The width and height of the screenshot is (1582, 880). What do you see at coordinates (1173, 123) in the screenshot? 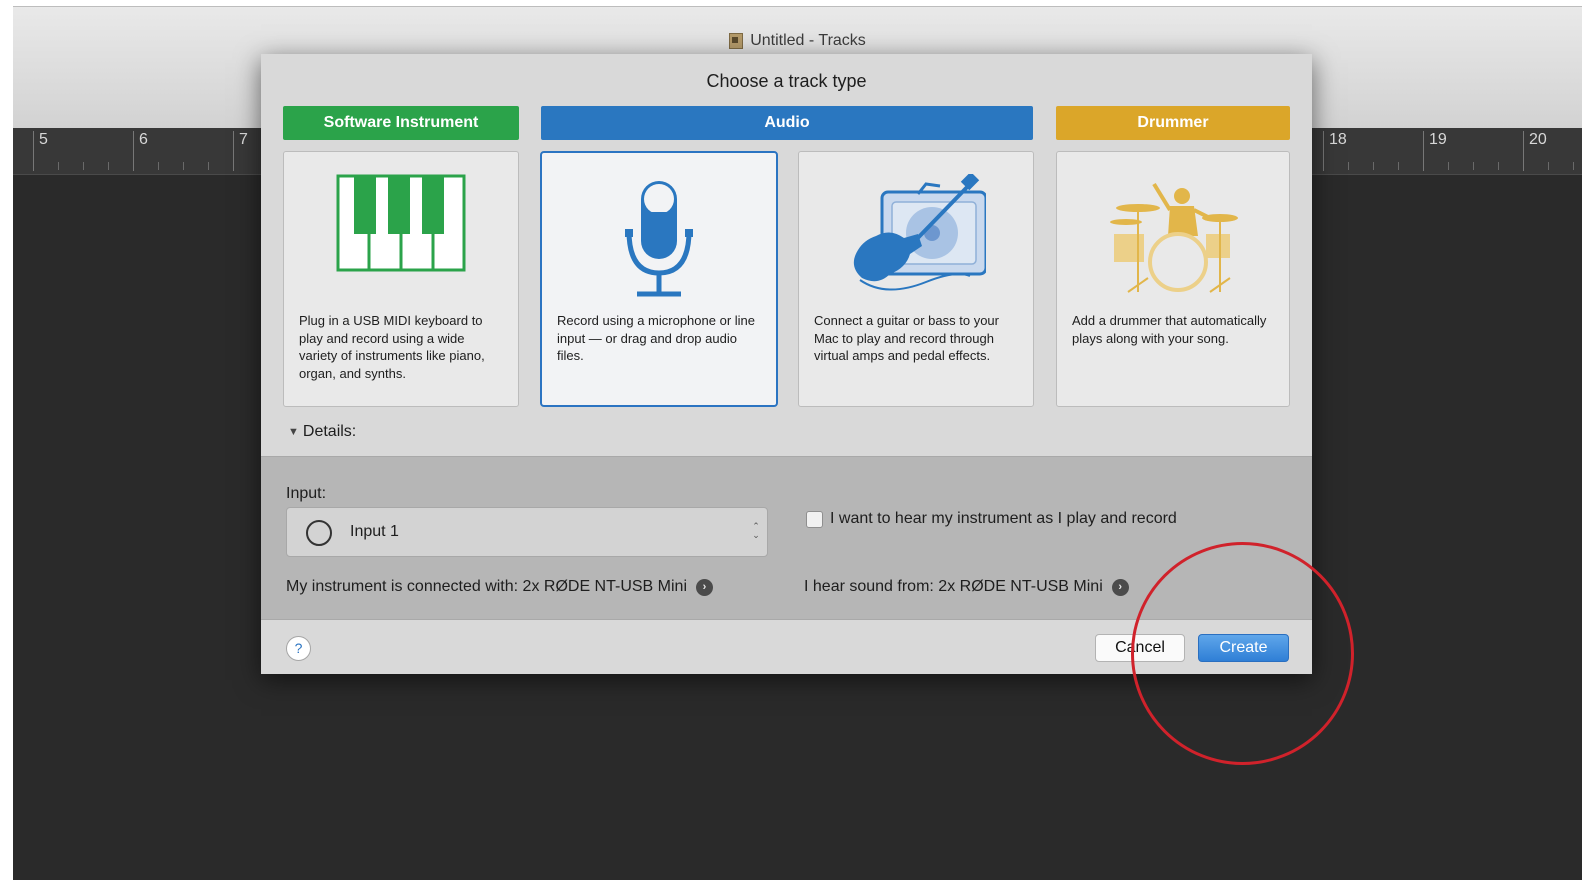
I see `drummer-header: Drummer` at bounding box center [1173, 123].